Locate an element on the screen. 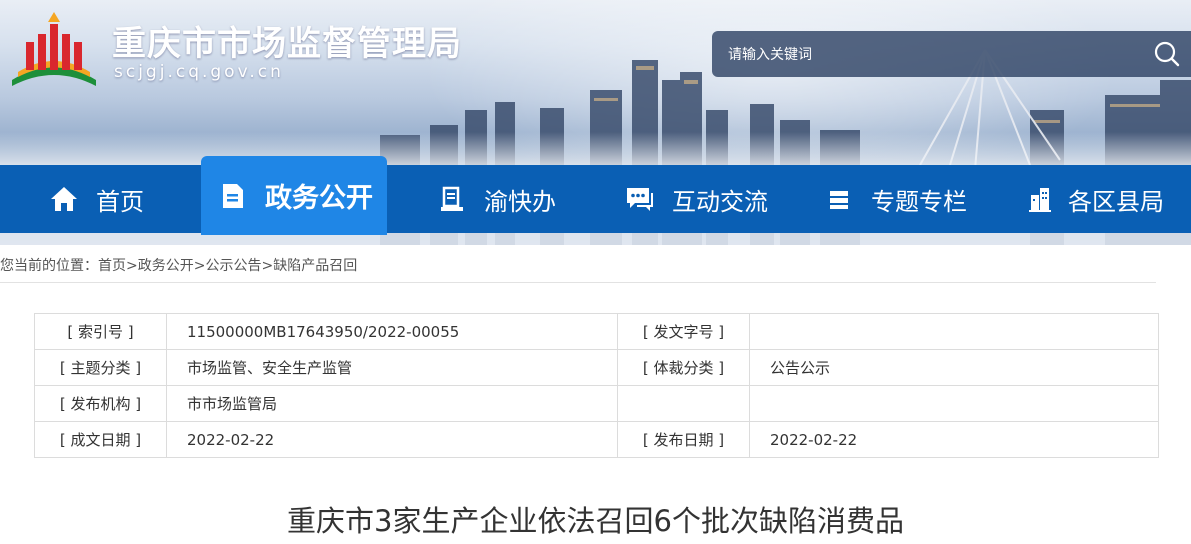  nav-label: 专题专栏 is located at coordinates (919, 201).